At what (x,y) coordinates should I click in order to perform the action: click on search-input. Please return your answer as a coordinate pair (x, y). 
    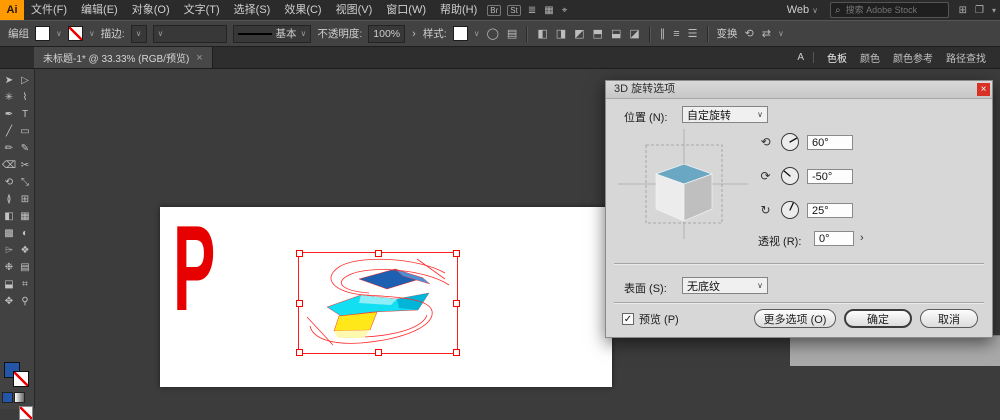
    Looking at the image, I should click on (893, 10).